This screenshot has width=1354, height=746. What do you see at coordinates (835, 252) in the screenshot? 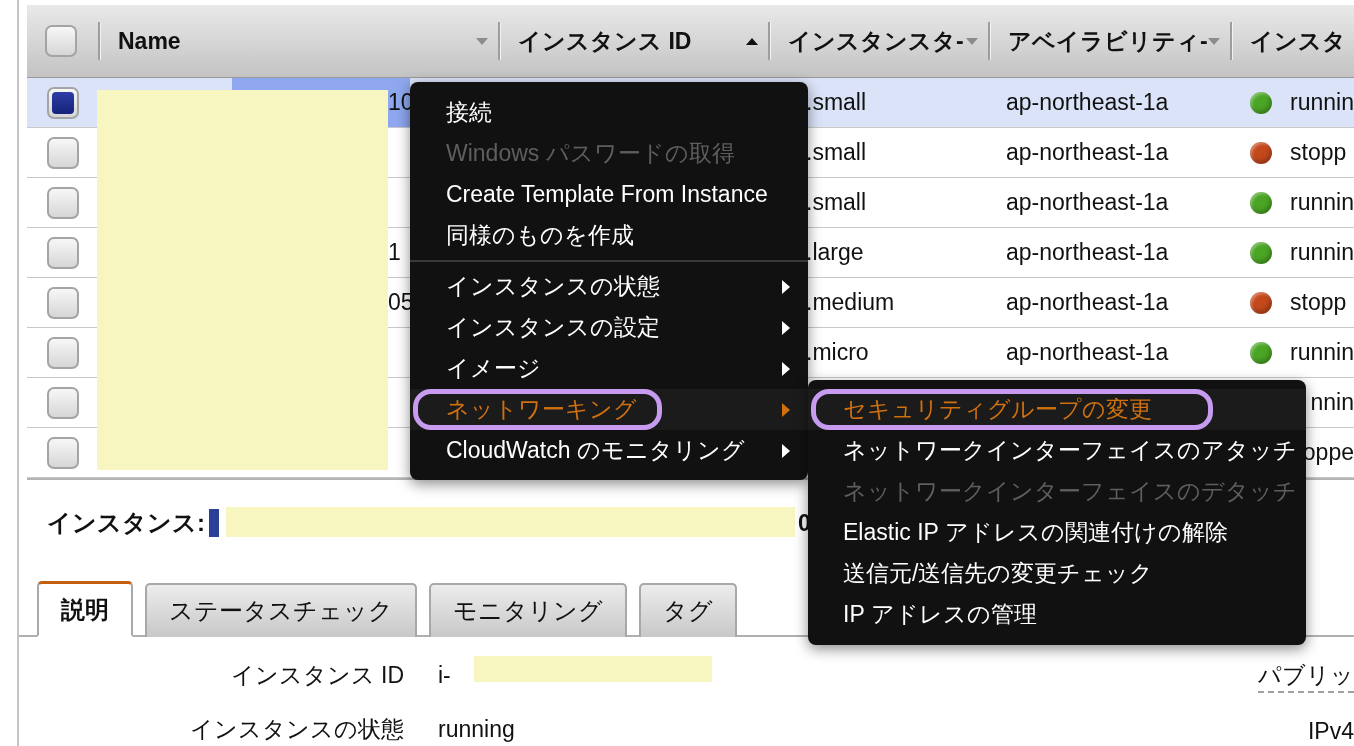
I see `table-cell: .large` at bounding box center [835, 252].